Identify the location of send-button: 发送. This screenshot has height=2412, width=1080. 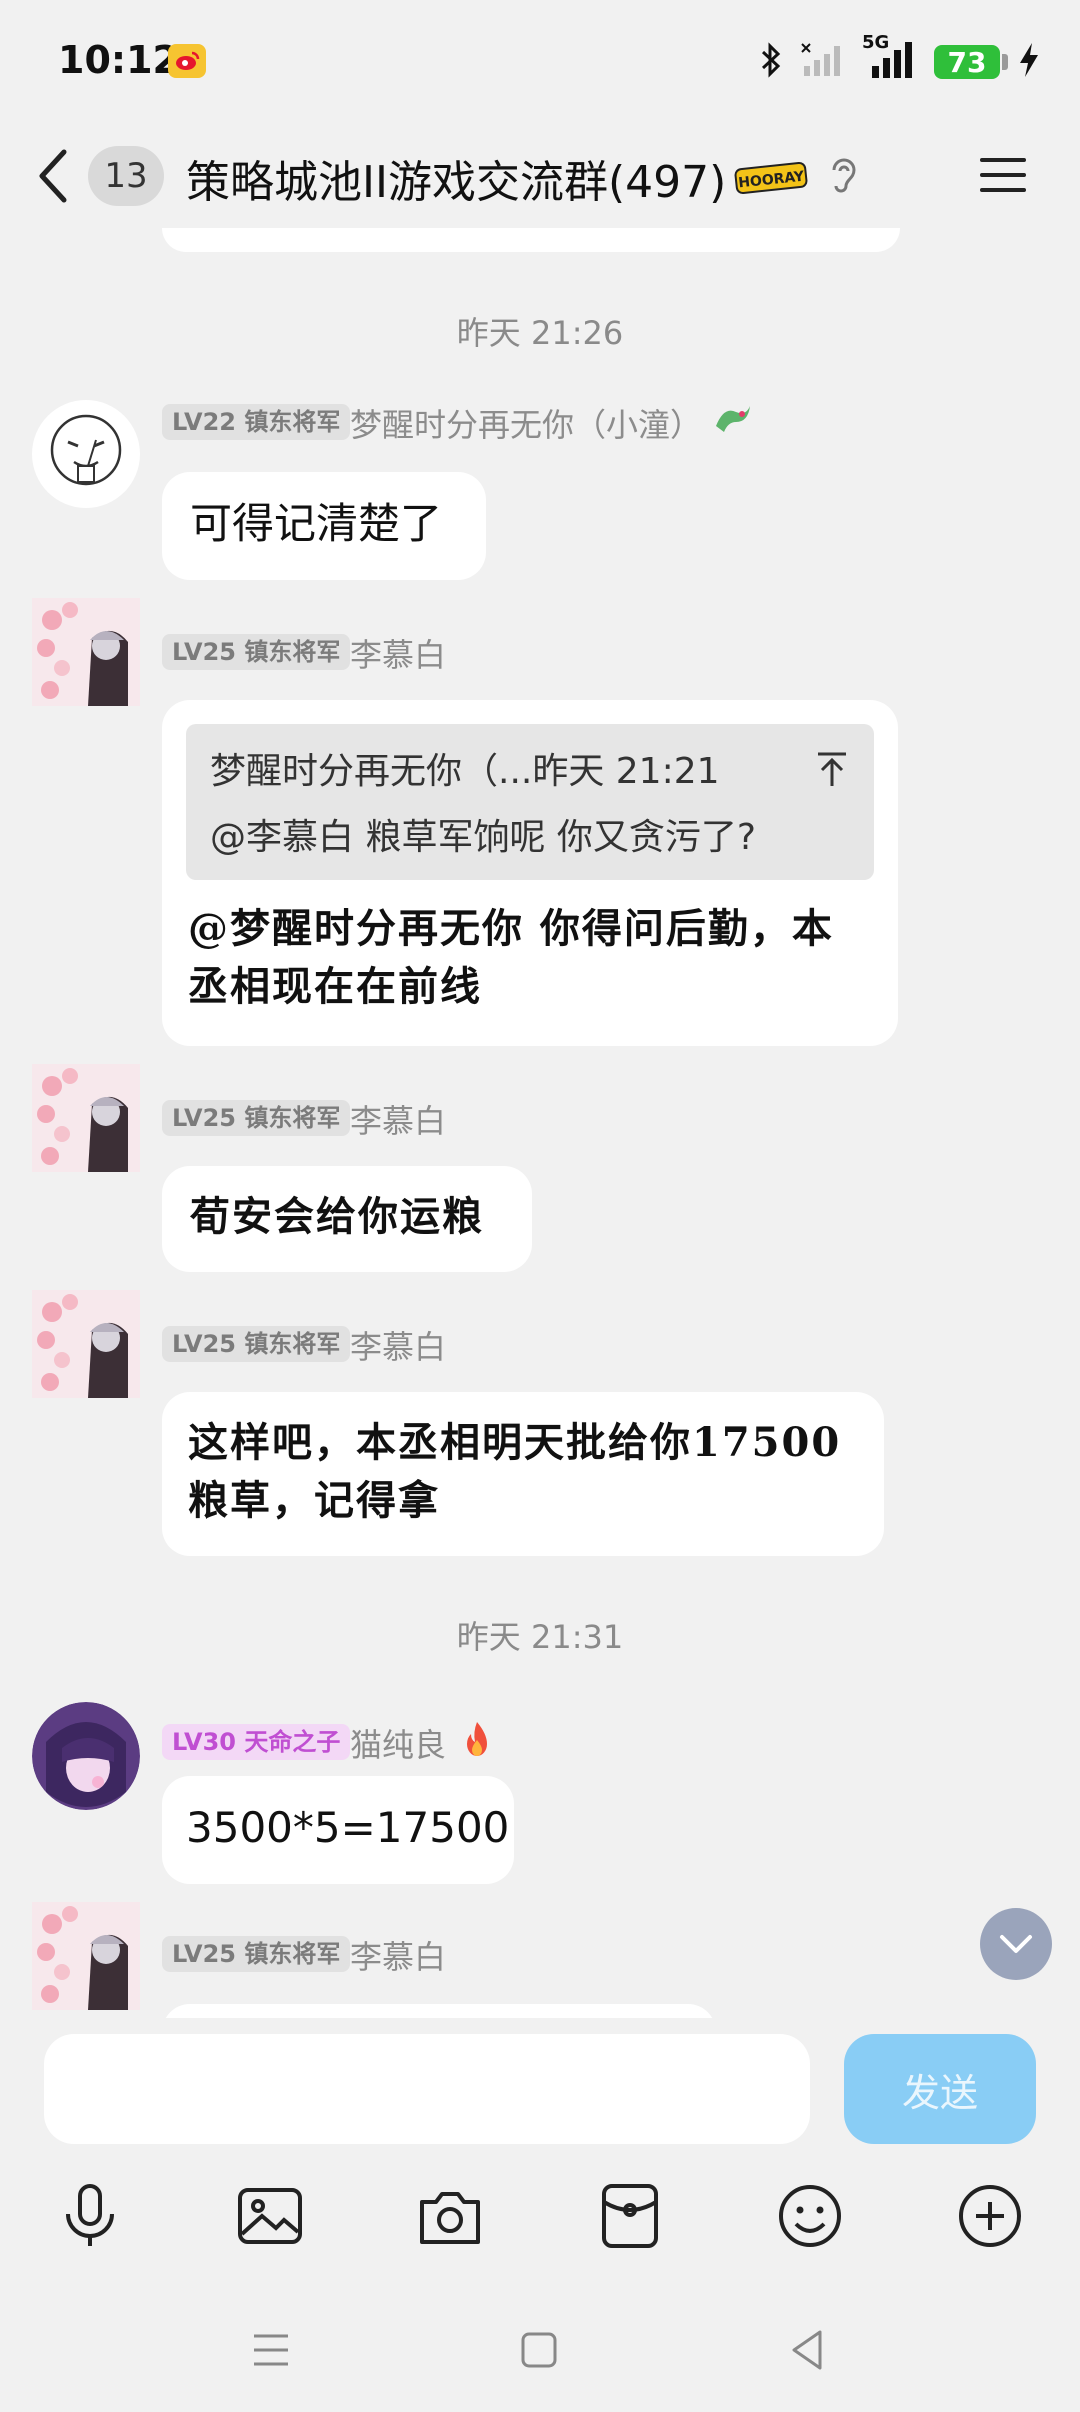
(940, 2089).